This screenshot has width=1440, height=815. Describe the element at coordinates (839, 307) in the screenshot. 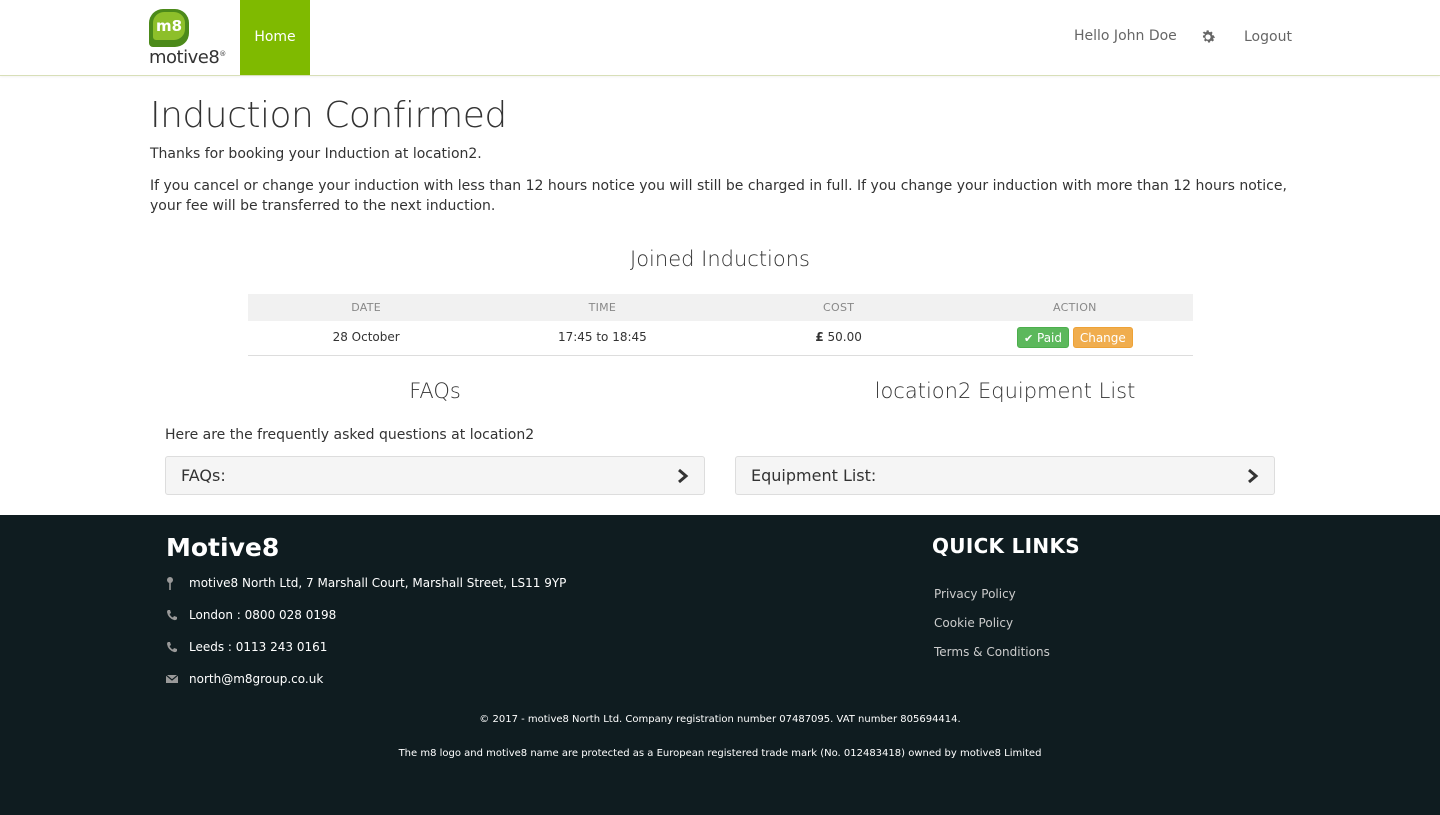

I see `column-header-cost: COST` at that location.